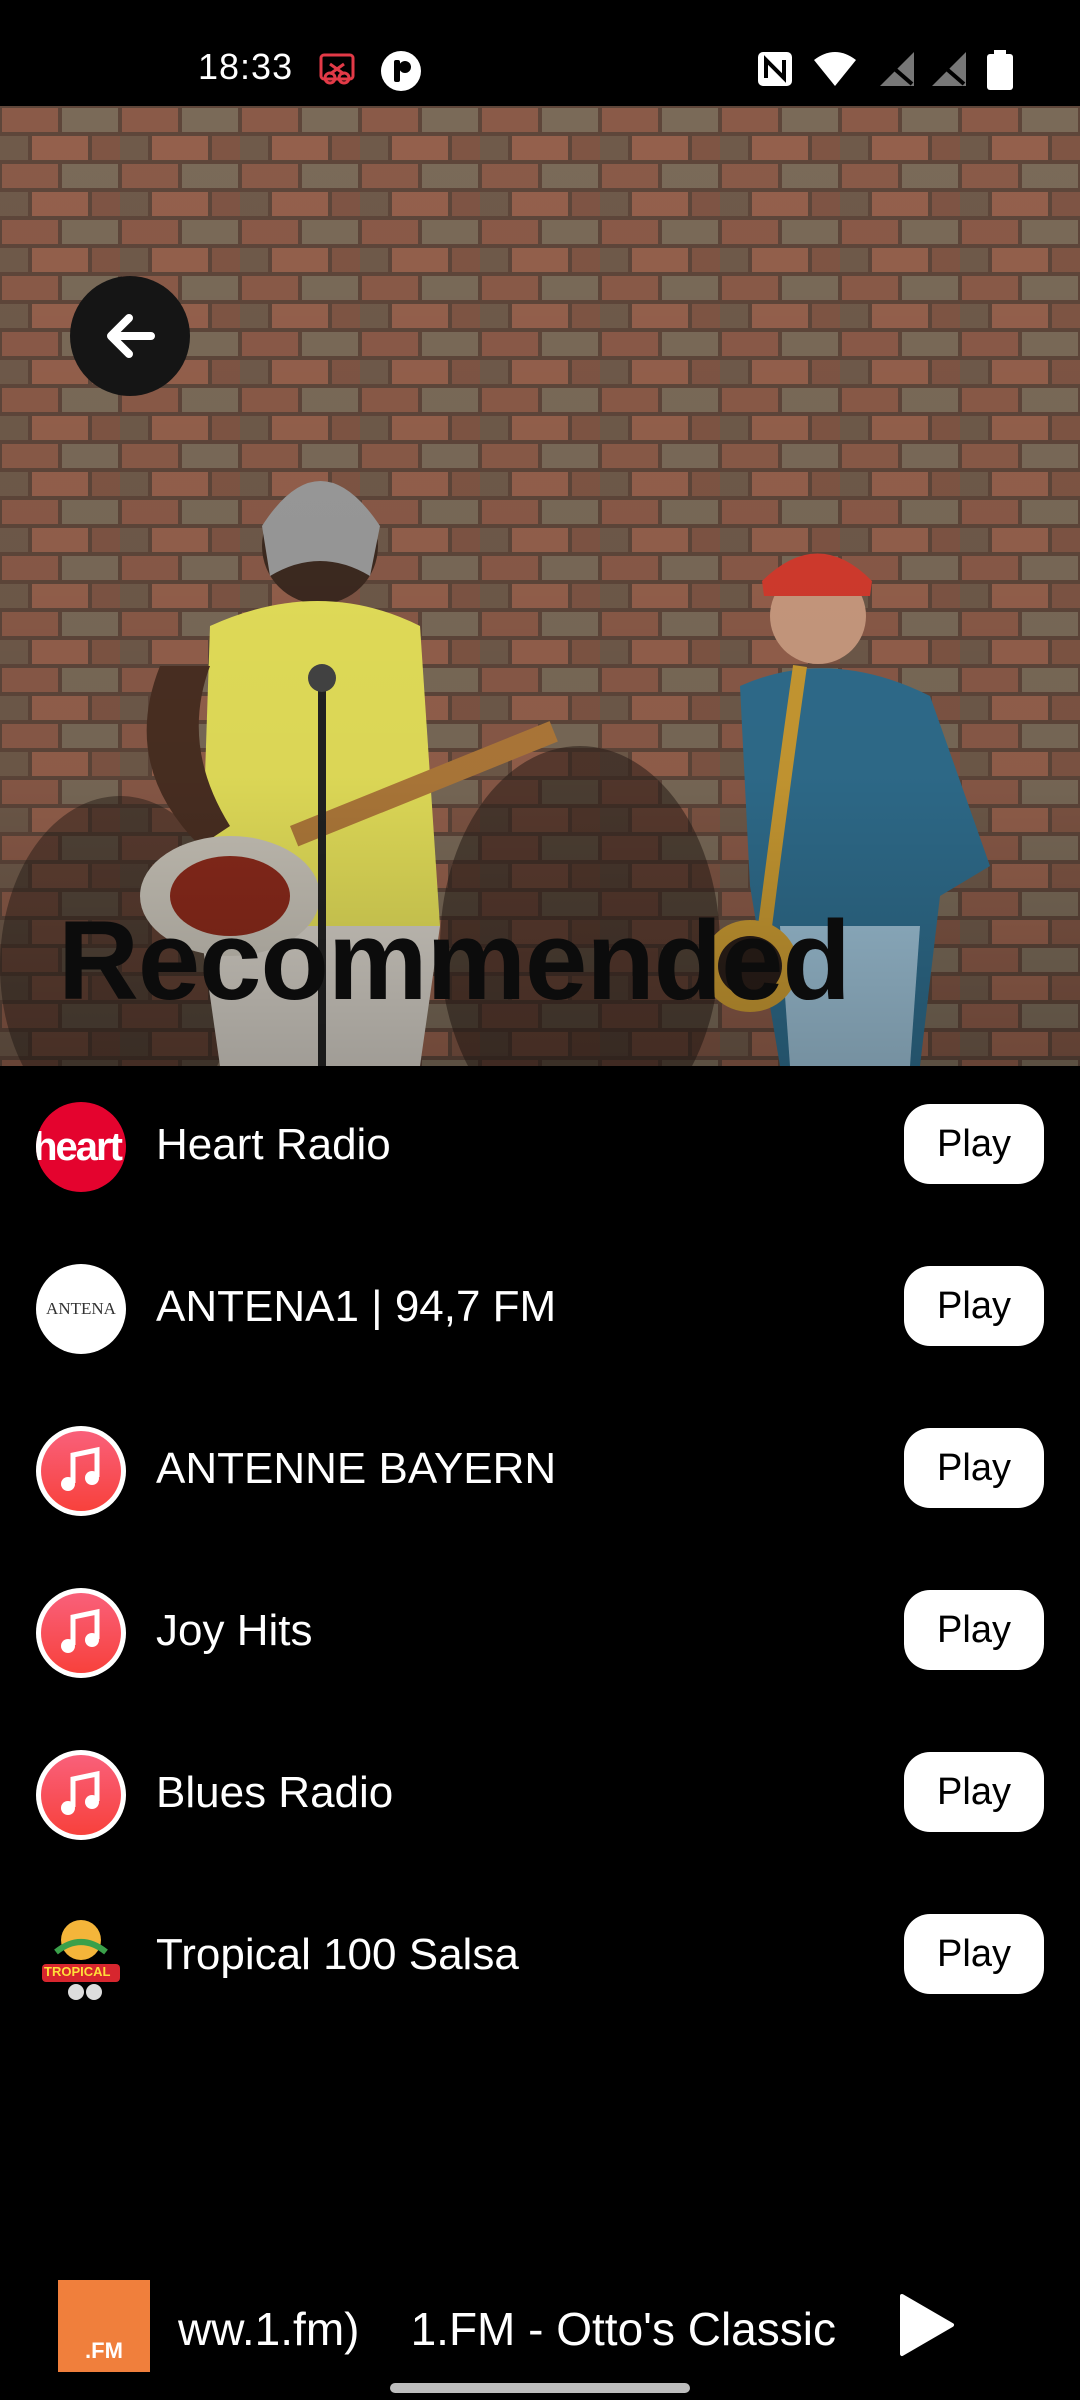 The width and height of the screenshot is (1080, 2400). I want to click on heart-logo-text: heart, so click(79, 1146).